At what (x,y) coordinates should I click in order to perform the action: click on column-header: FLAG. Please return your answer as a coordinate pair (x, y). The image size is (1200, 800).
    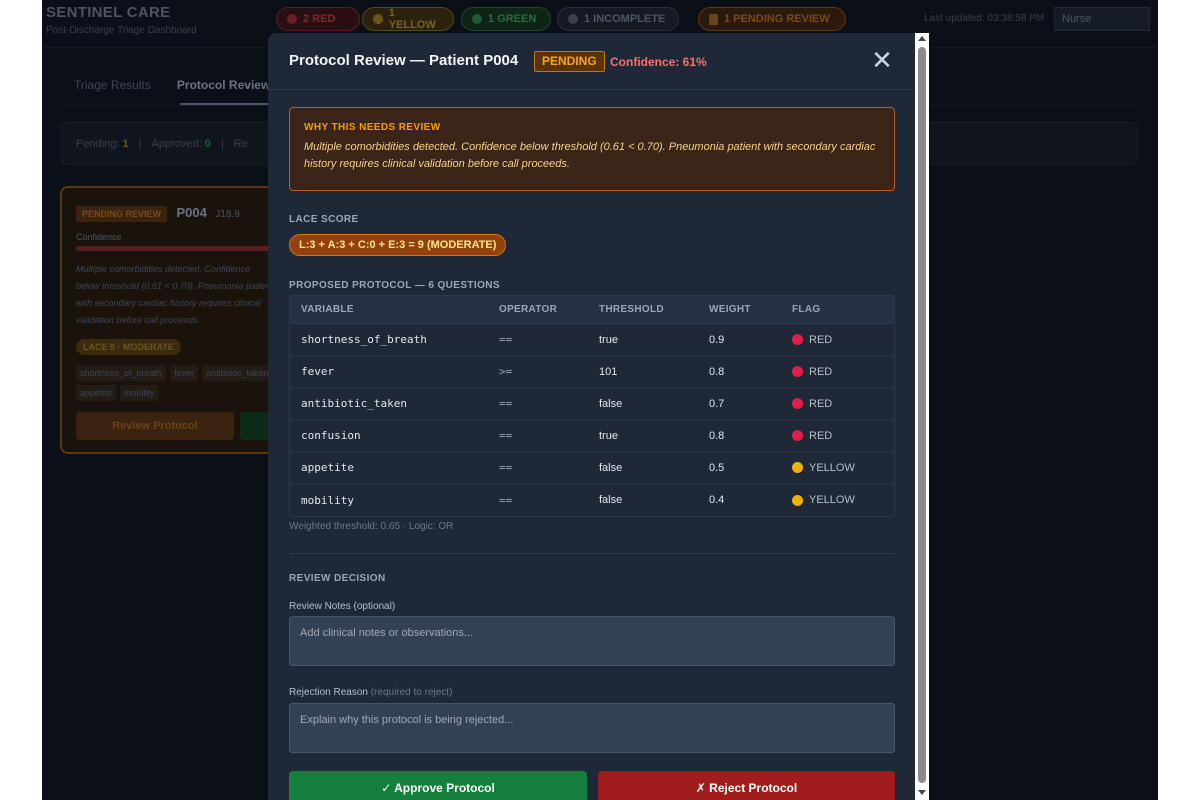
    Looking at the image, I should click on (806, 309).